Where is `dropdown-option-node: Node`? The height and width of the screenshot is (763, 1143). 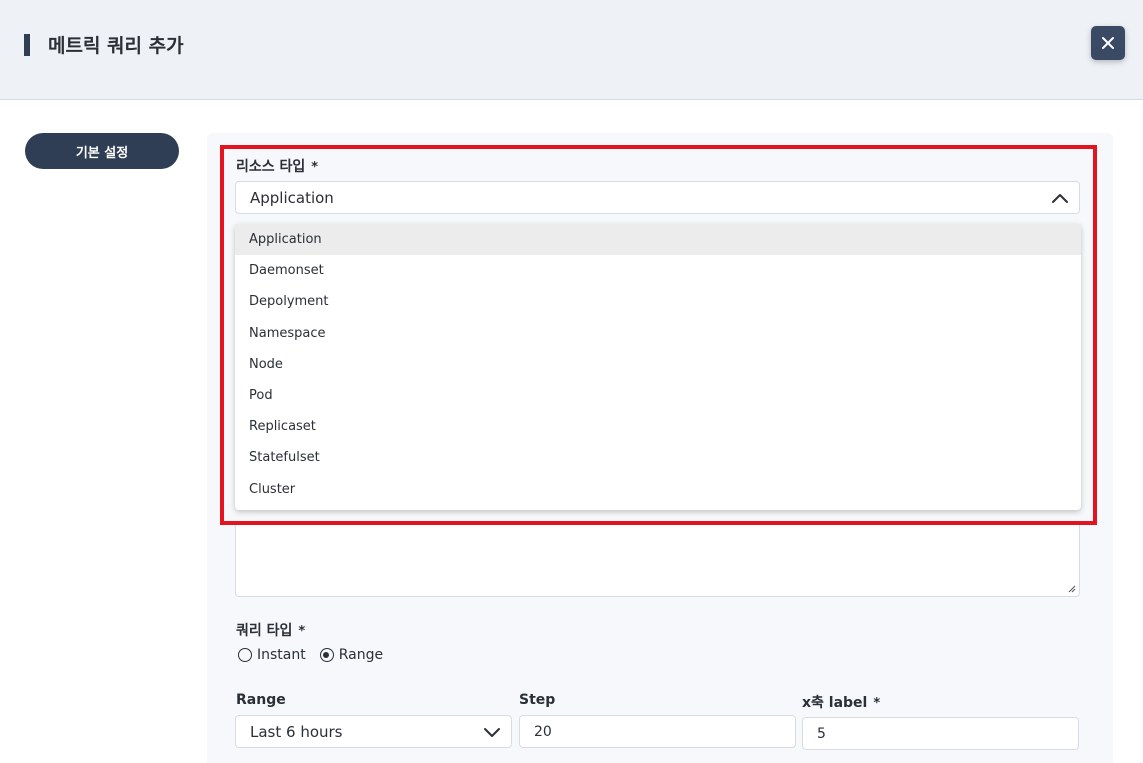 dropdown-option-node: Node is located at coordinates (658, 364).